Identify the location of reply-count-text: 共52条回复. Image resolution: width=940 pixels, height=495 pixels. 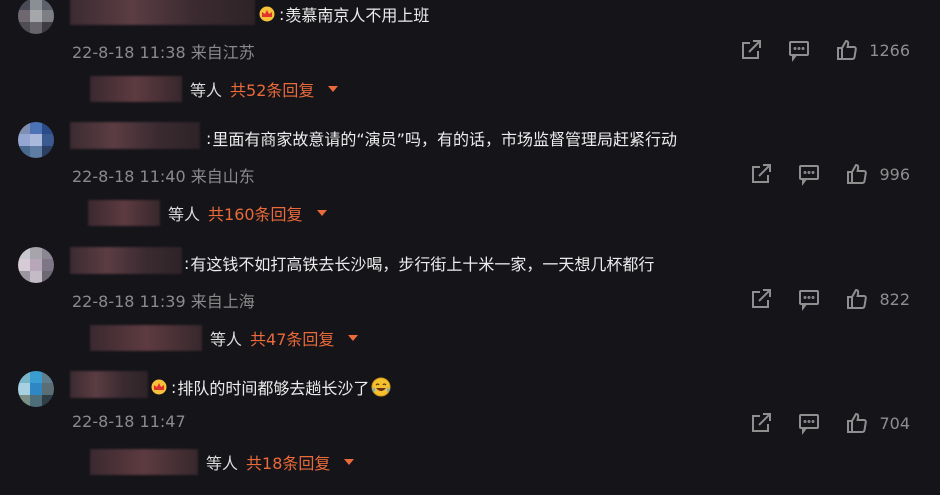
(272, 90).